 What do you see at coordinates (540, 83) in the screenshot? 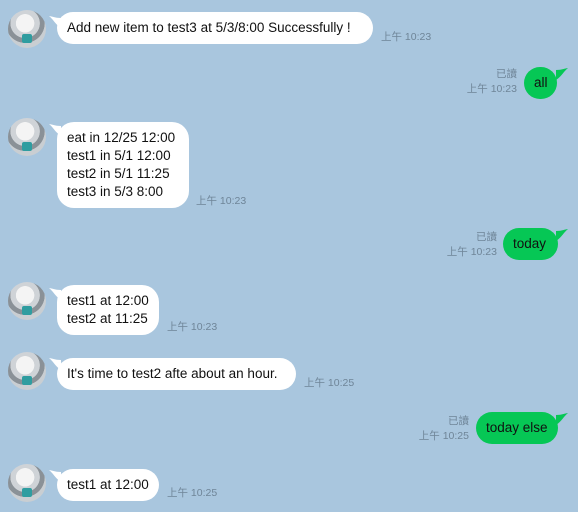
I see `message-bubble: all` at bounding box center [540, 83].